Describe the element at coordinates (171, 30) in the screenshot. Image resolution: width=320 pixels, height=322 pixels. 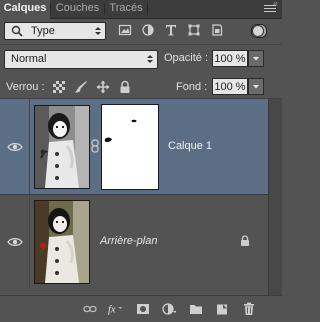
I see `text-filter-icon` at that location.